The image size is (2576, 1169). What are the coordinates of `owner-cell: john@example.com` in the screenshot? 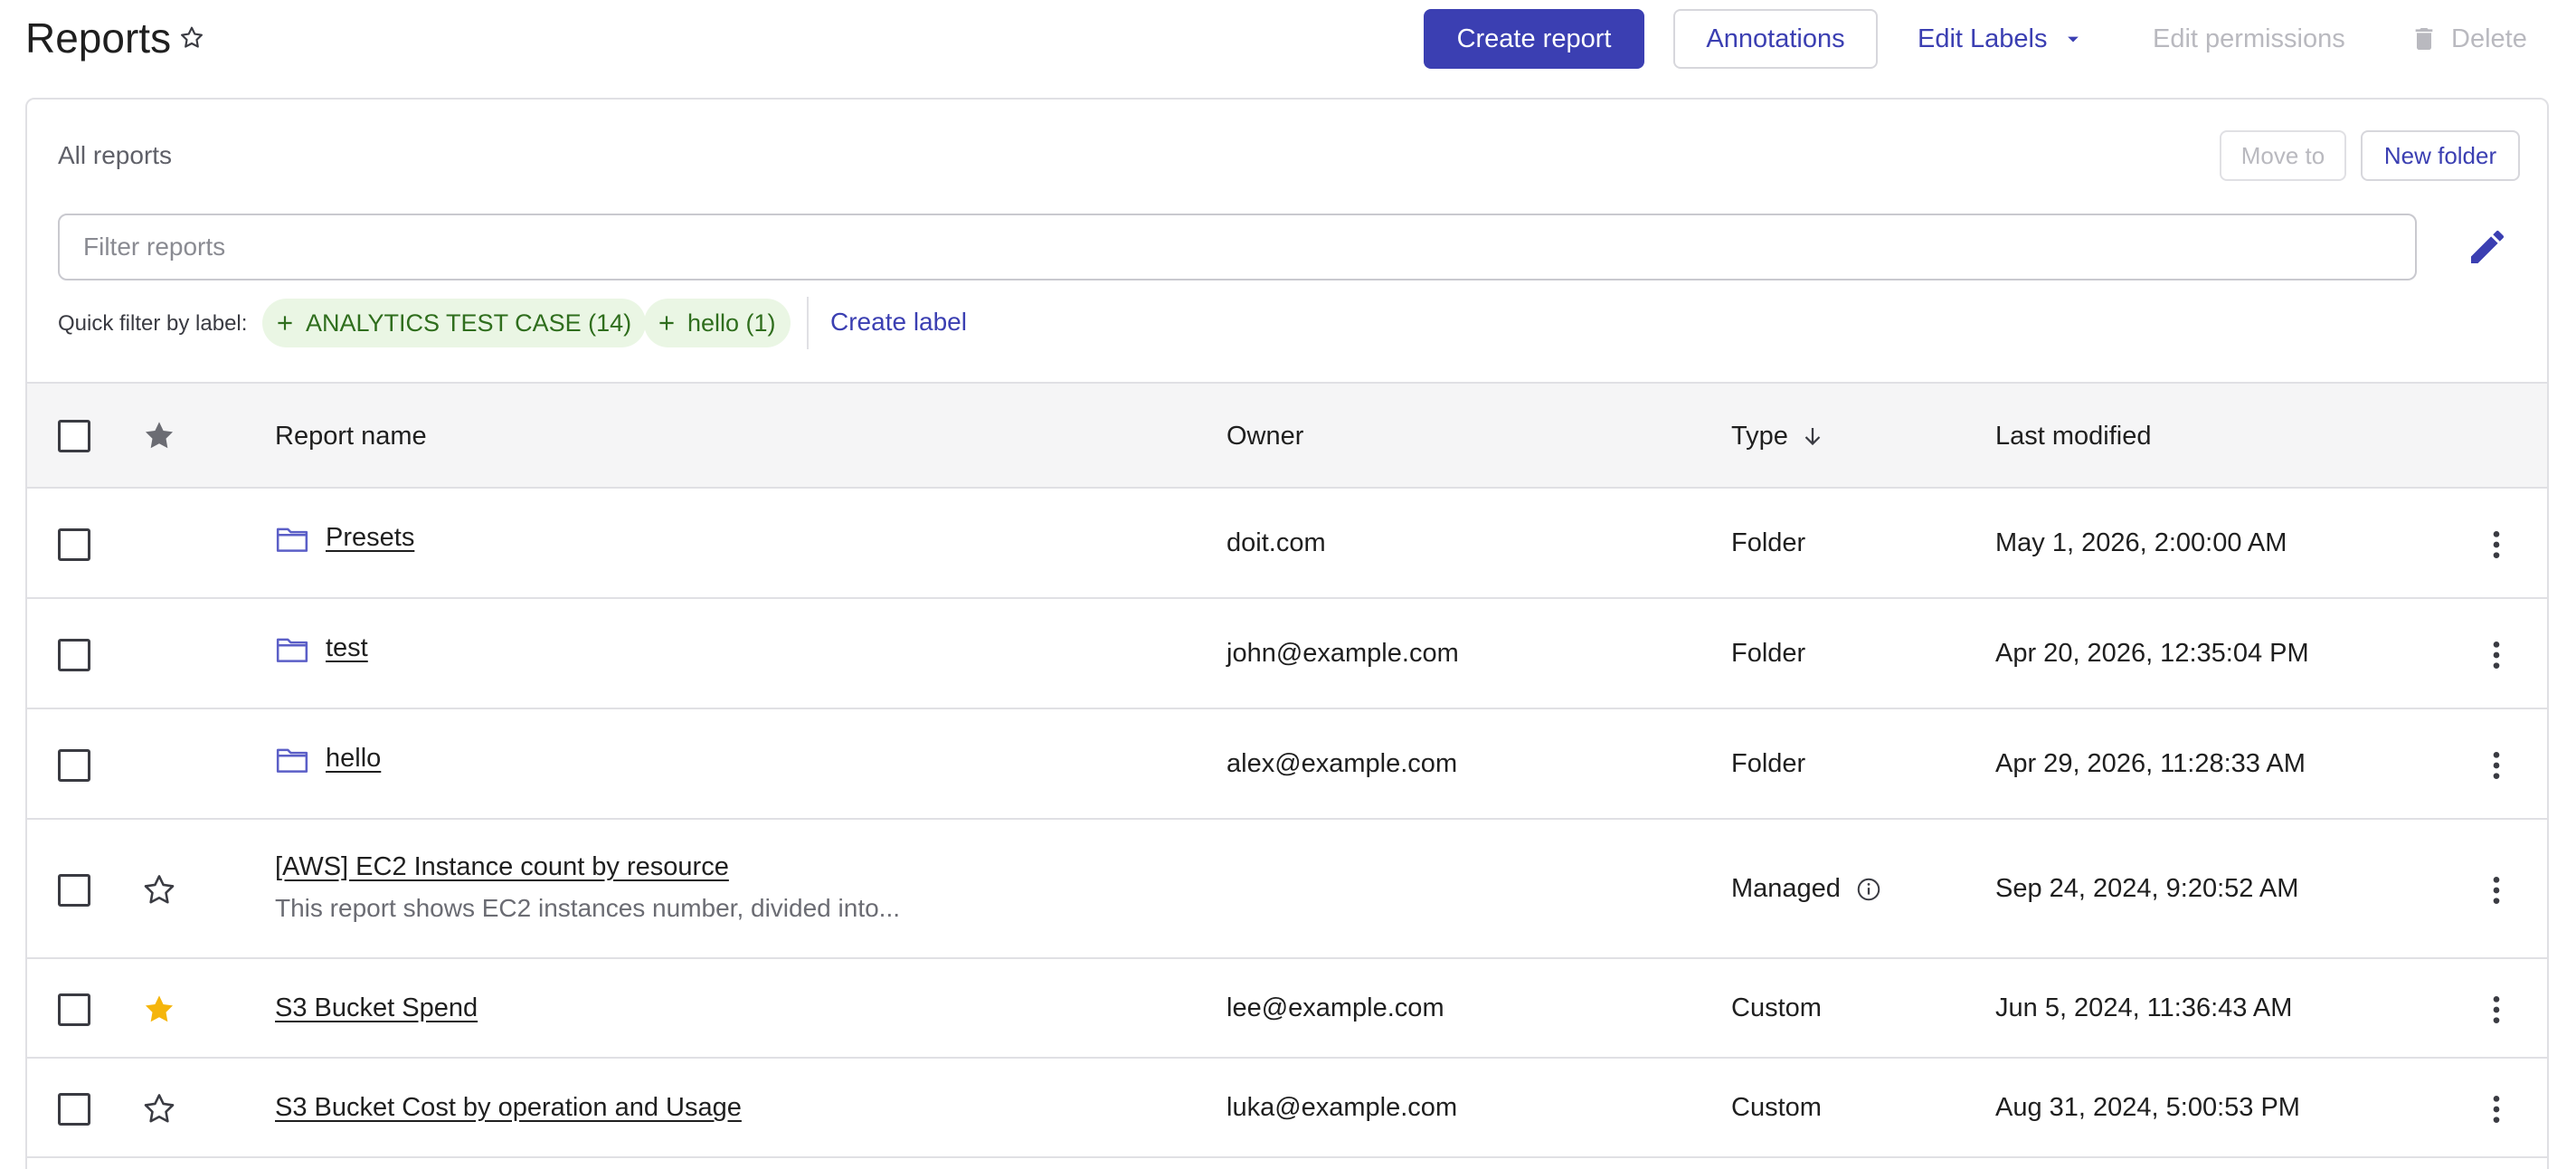 It's located at (1342, 653).